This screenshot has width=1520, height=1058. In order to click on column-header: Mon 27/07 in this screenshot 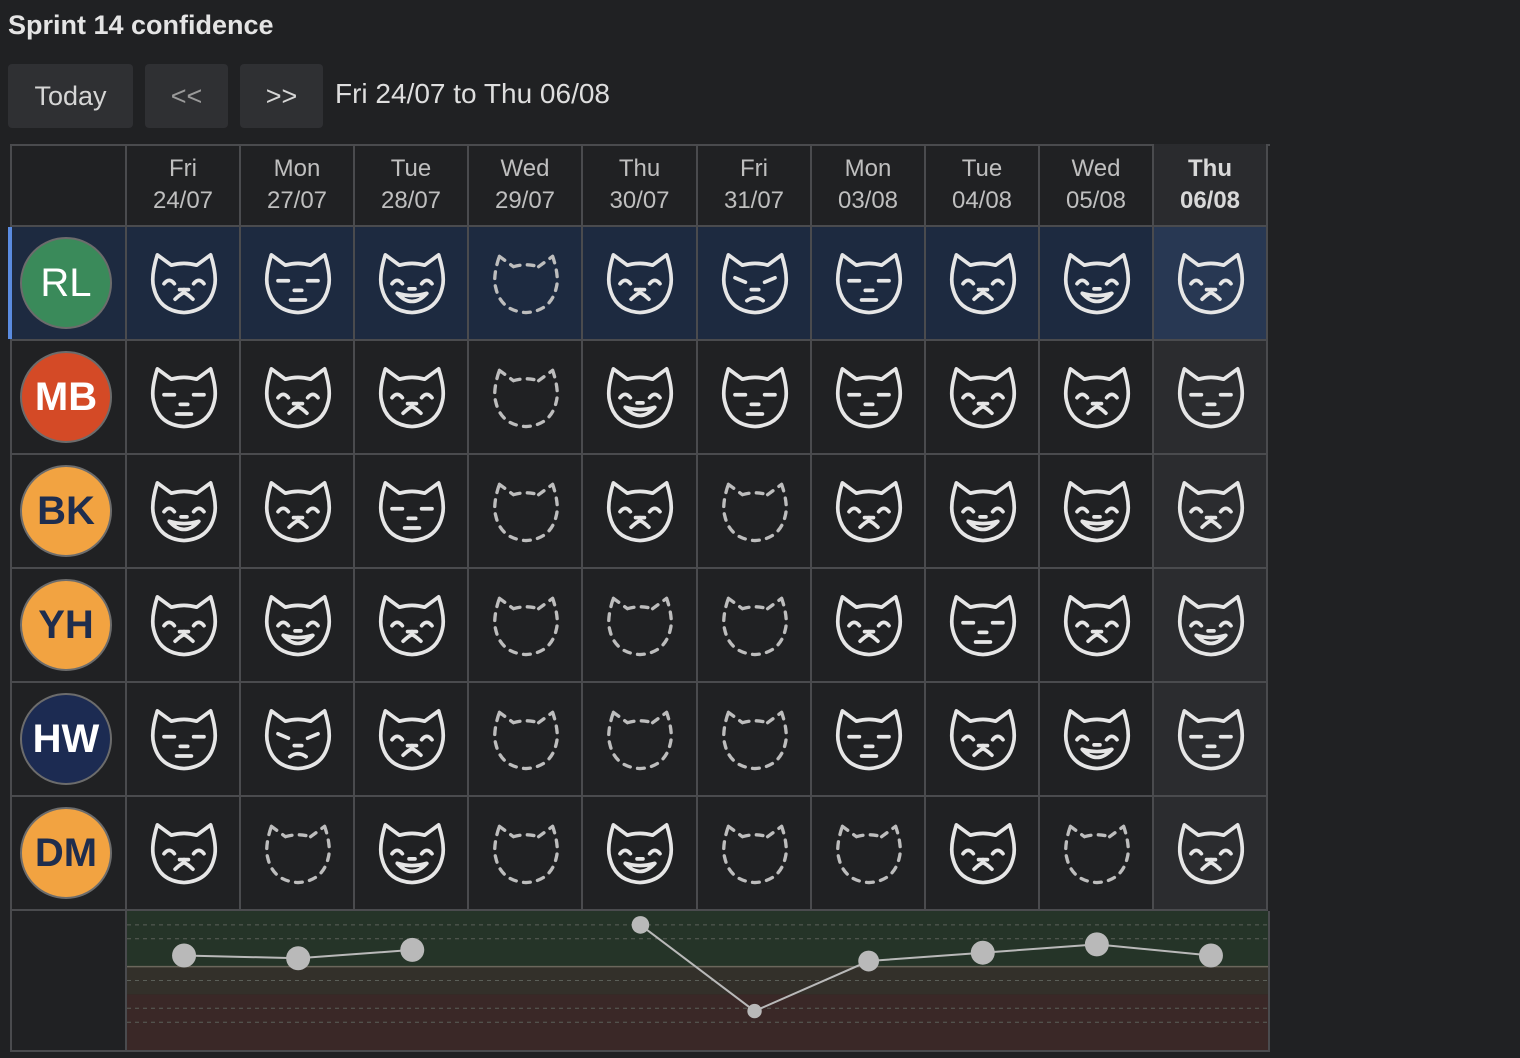, I will do `click(298, 185)`.